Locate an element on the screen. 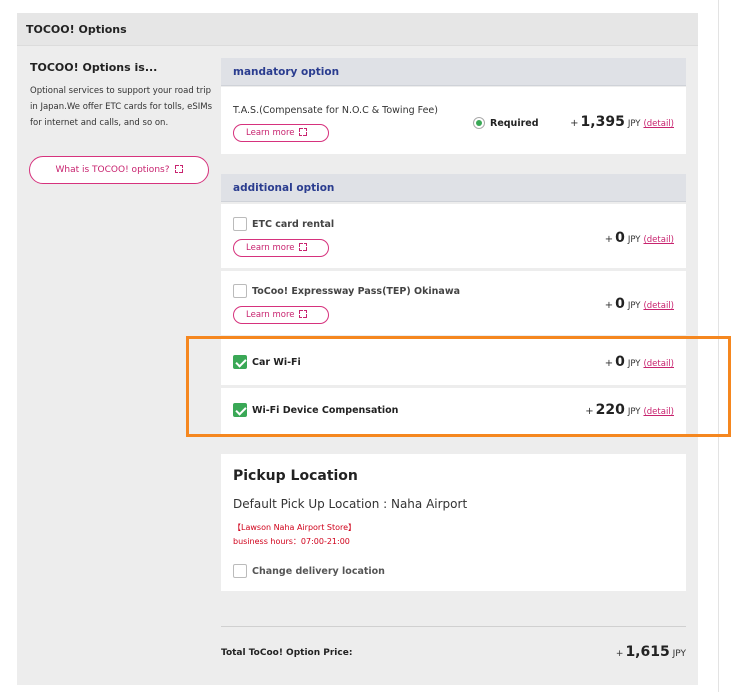 This screenshot has height=692, width=739. required-radio-icon is located at coordinates (479, 123).